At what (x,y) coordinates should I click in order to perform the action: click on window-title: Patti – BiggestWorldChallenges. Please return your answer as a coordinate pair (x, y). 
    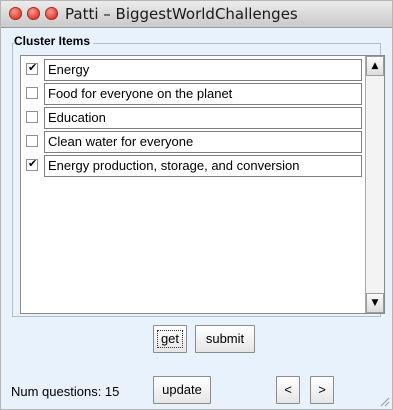
    Looking at the image, I should click on (181, 14).